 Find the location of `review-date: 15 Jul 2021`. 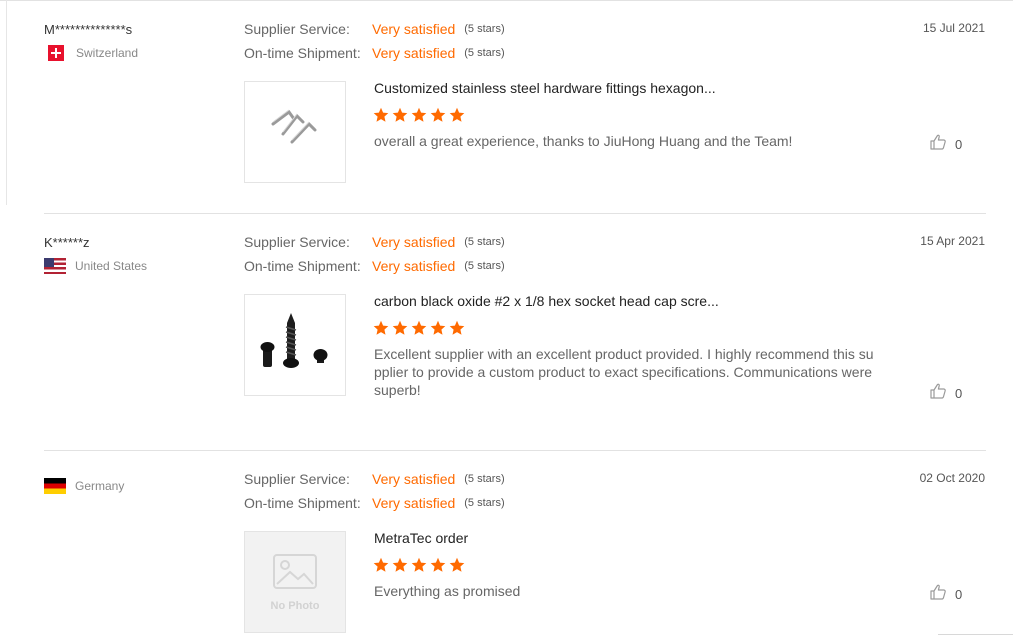

review-date: 15 Jul 2021 is located at coordinates (953, 28).